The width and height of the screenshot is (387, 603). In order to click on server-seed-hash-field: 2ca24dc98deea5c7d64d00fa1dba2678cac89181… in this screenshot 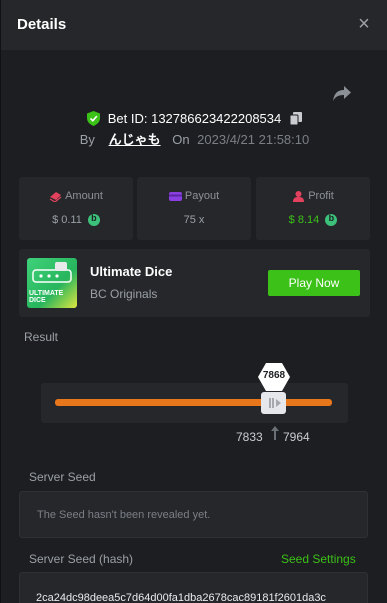, I will do `click(193, 587)`.